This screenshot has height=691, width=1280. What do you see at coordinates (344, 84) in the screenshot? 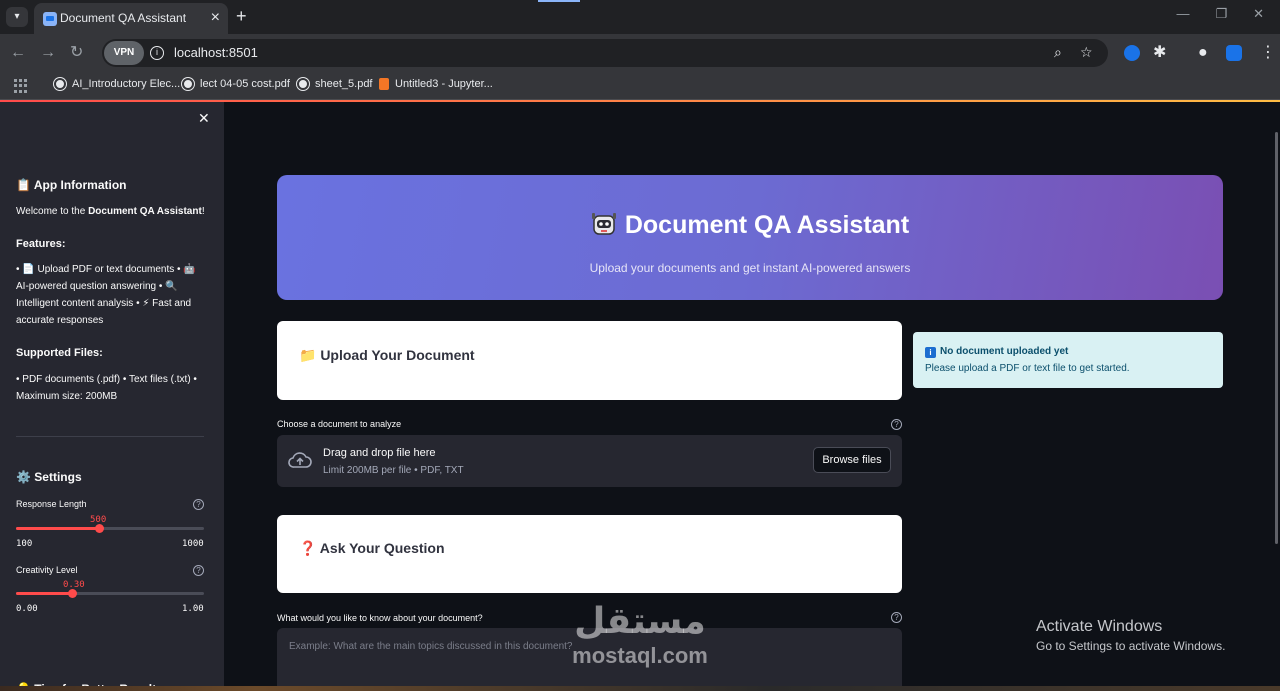
I see `bookmark-label: sheet_5.pdf` at bounding box center [344, 84].